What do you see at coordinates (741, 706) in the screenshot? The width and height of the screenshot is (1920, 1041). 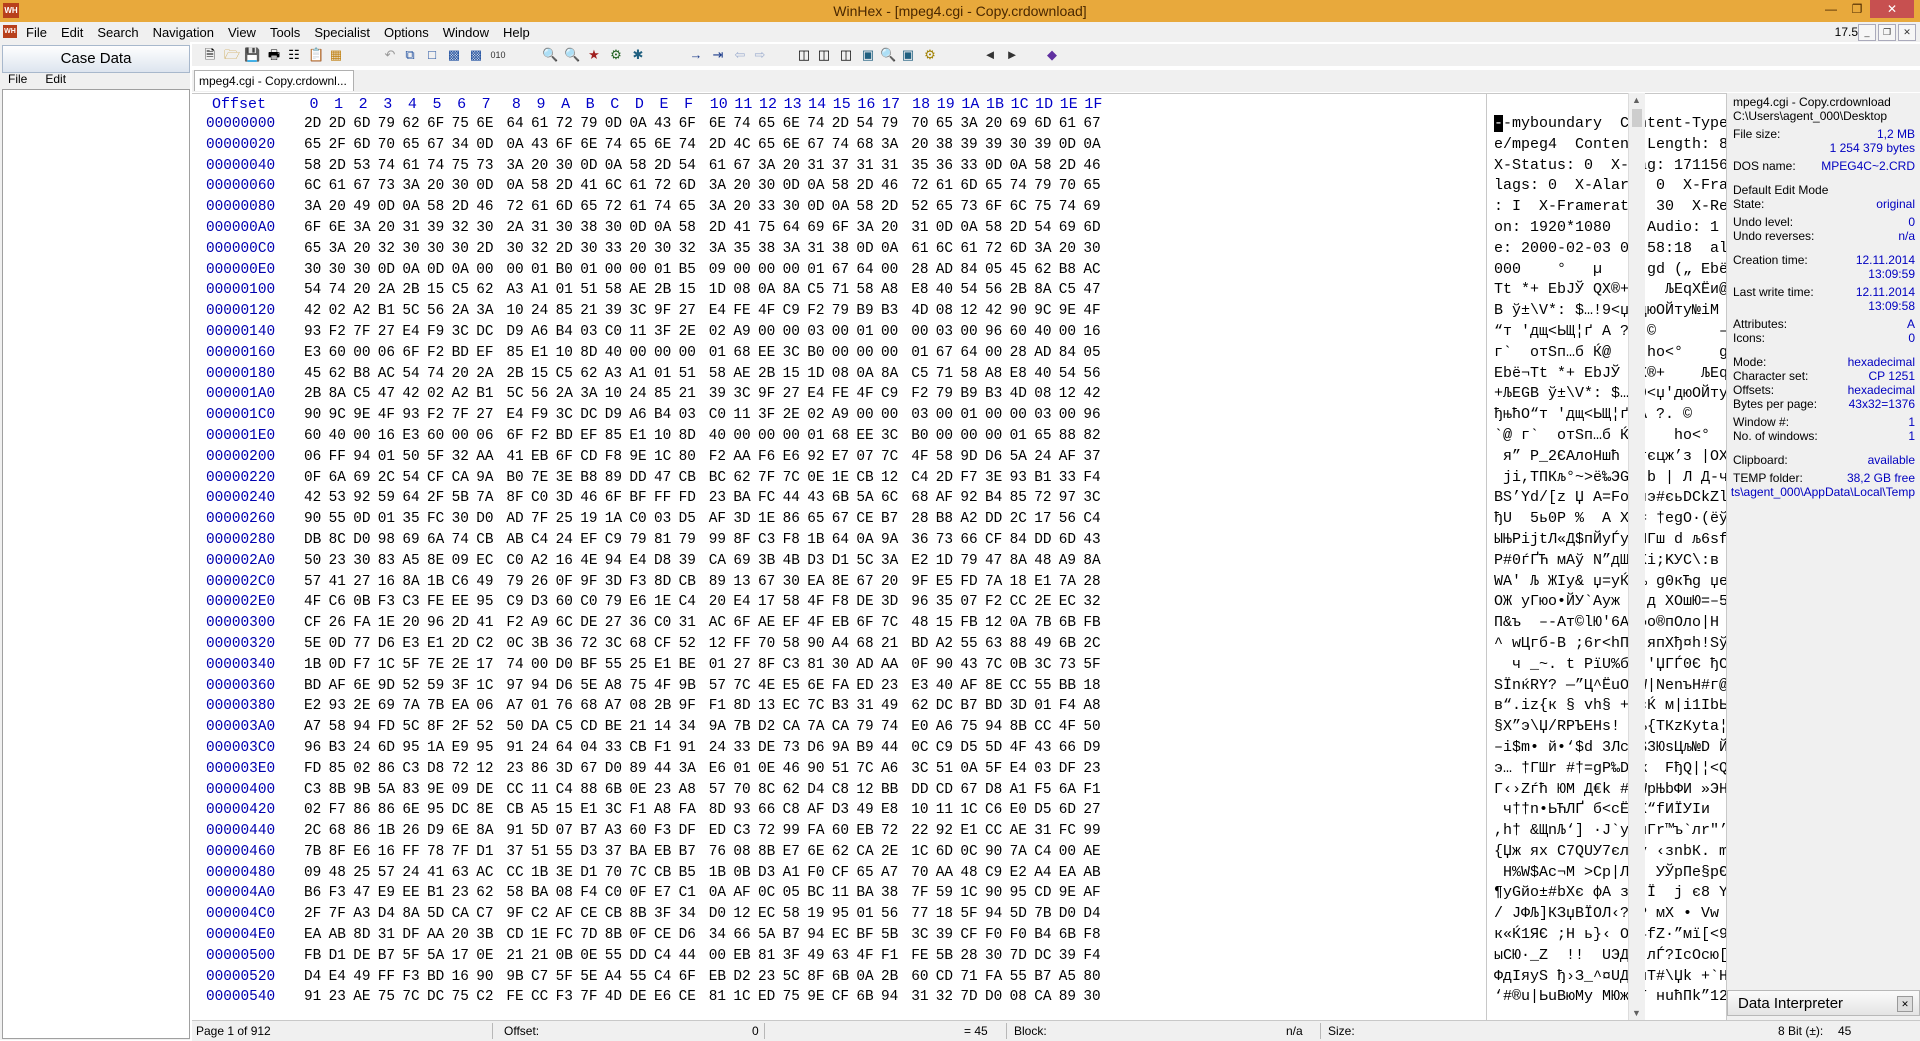 I see `hex-byte: 8D` at bounding box center [741, 706].